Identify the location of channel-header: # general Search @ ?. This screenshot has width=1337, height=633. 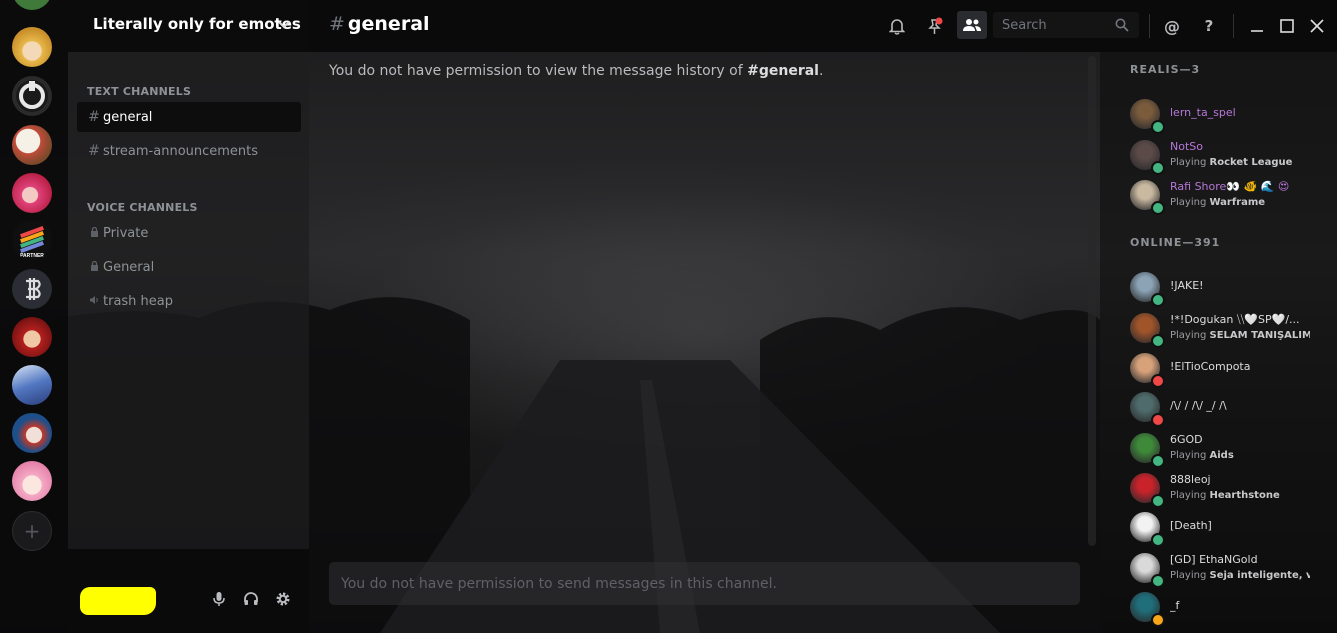
(823, 26).